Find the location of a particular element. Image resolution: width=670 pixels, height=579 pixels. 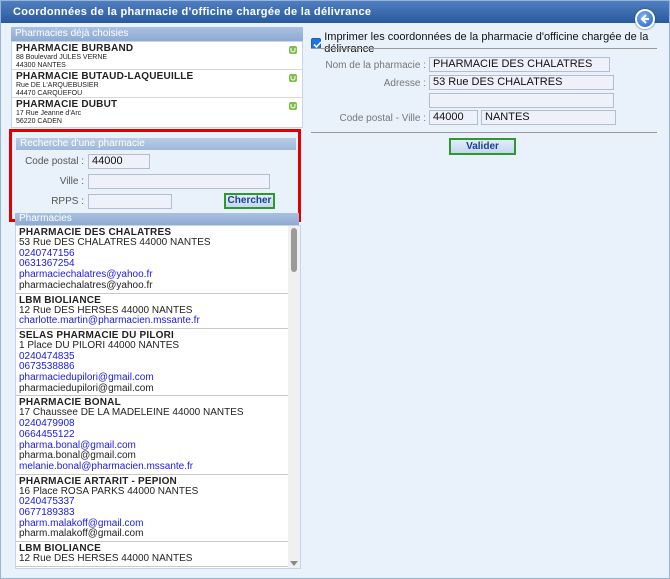

pharmacy-name-label: Nom de la pharmacie : is located at coordinates (375, 65).